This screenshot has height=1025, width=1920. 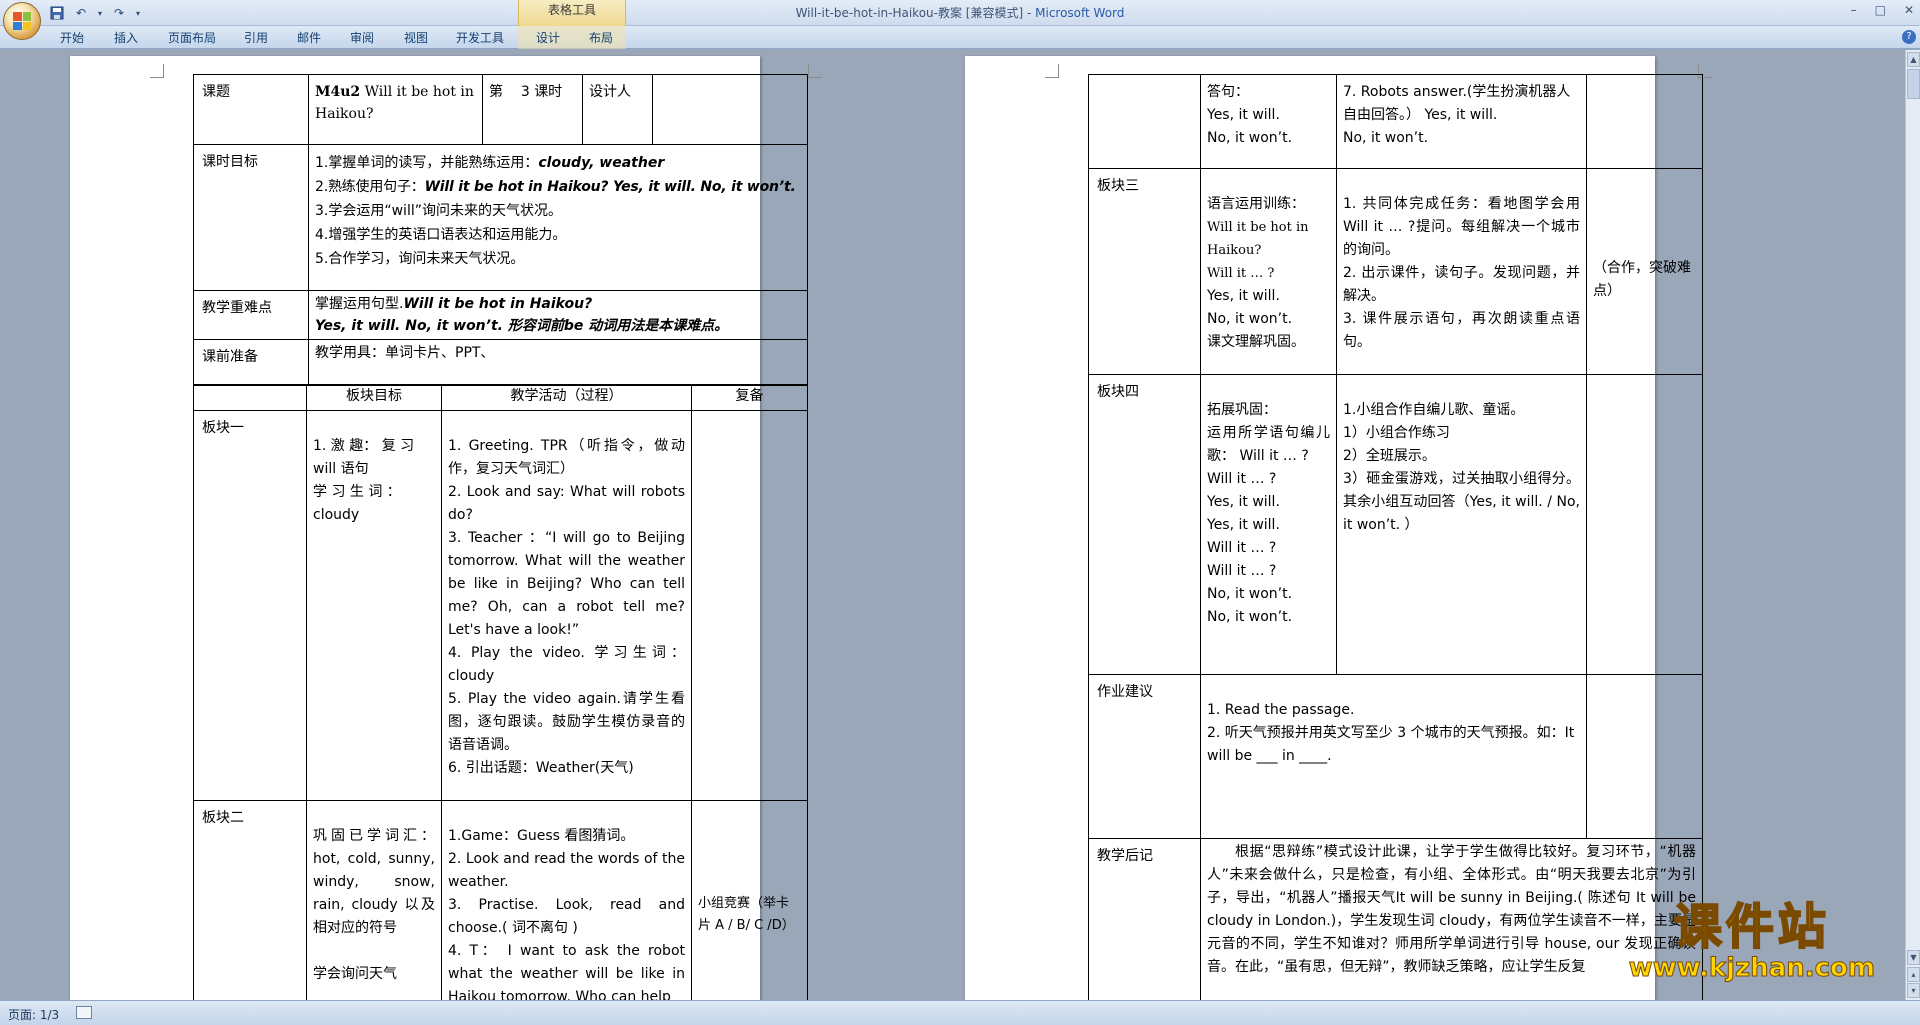 I want to click on tab-view: 视图, so click(x=416, y=37).